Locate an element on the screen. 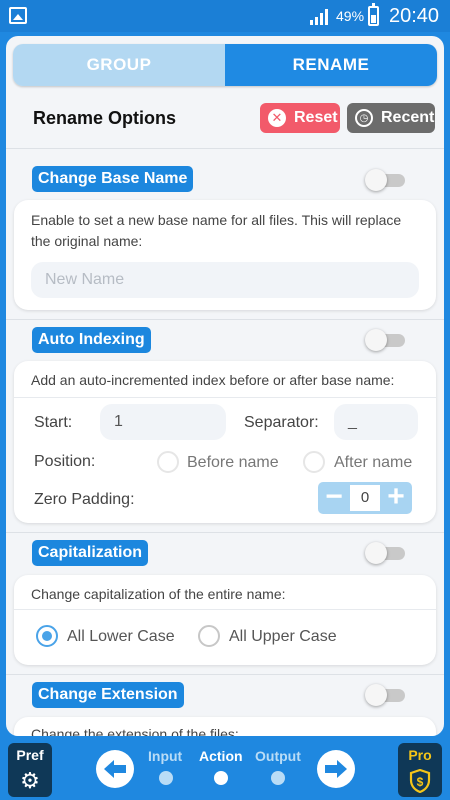 This screenshot has height=800, width=450. start-input: 1 is located at coordinates (163, 422).